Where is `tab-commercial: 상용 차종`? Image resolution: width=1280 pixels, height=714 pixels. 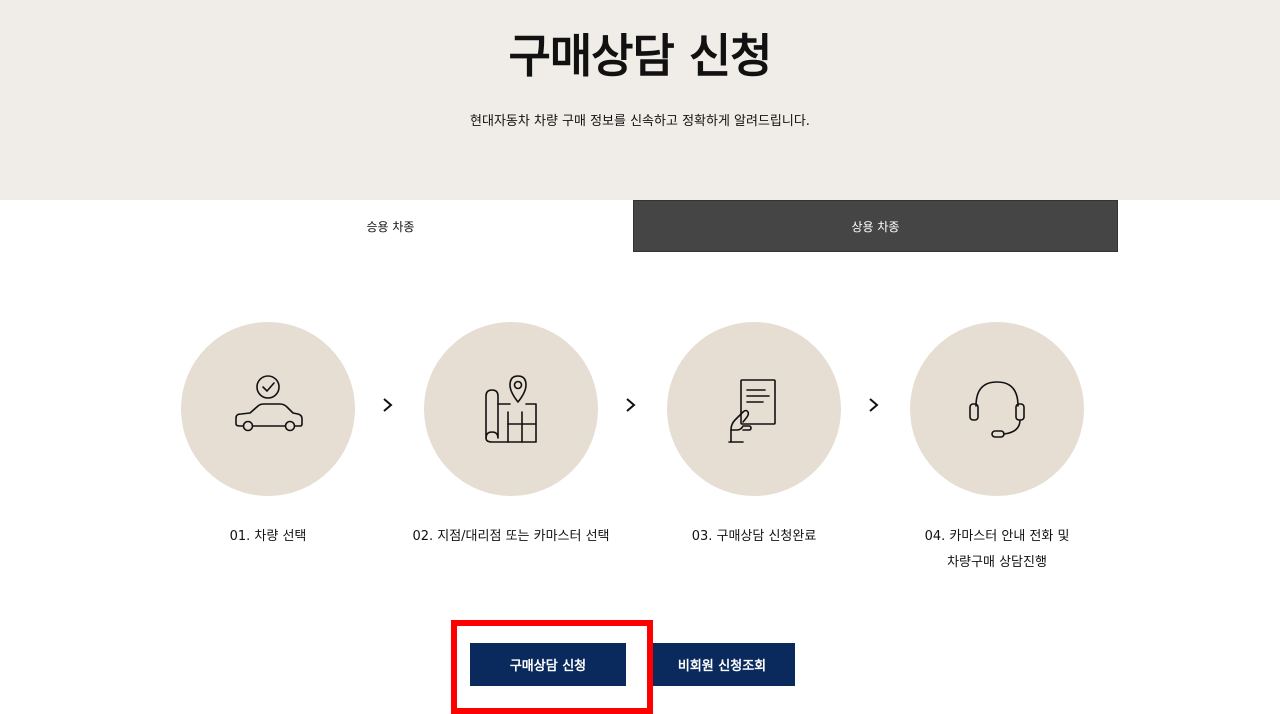
tab-commercial: 상용 차종 is located at coordinates (875, 226).